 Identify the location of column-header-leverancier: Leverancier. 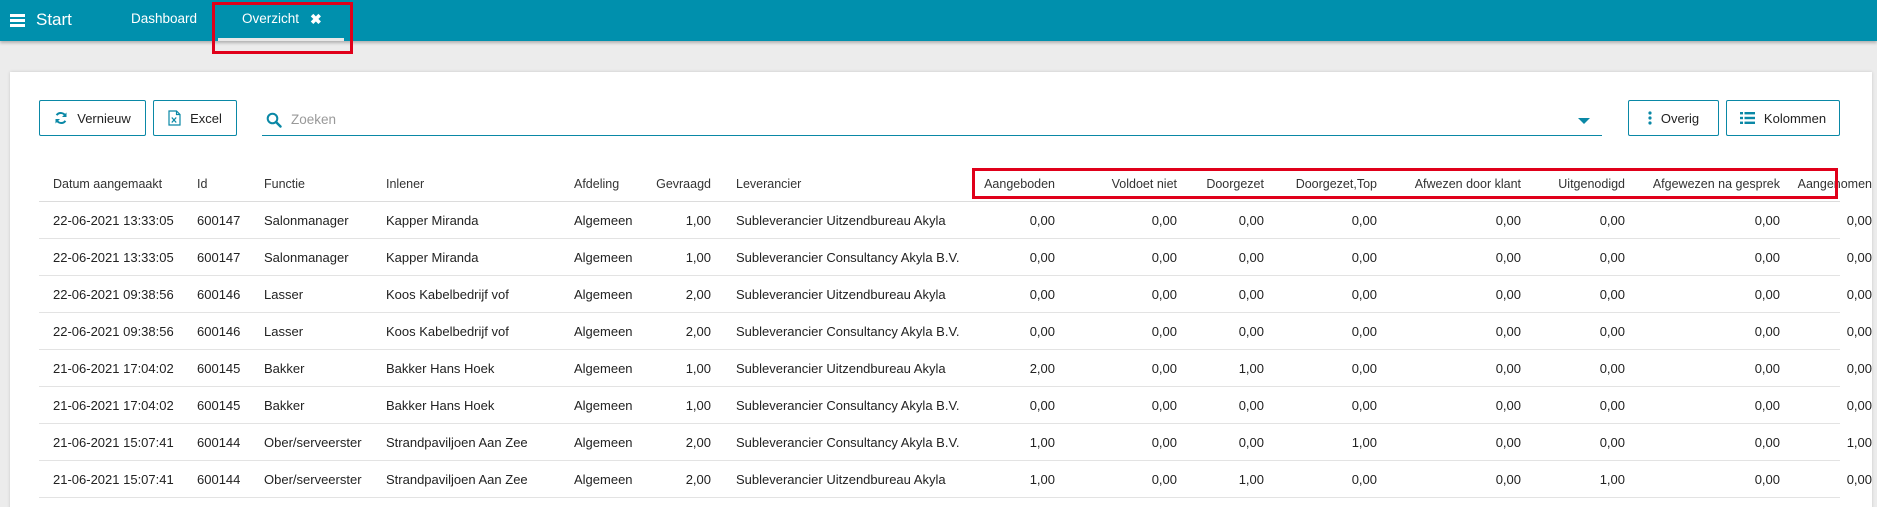
(768, 183).